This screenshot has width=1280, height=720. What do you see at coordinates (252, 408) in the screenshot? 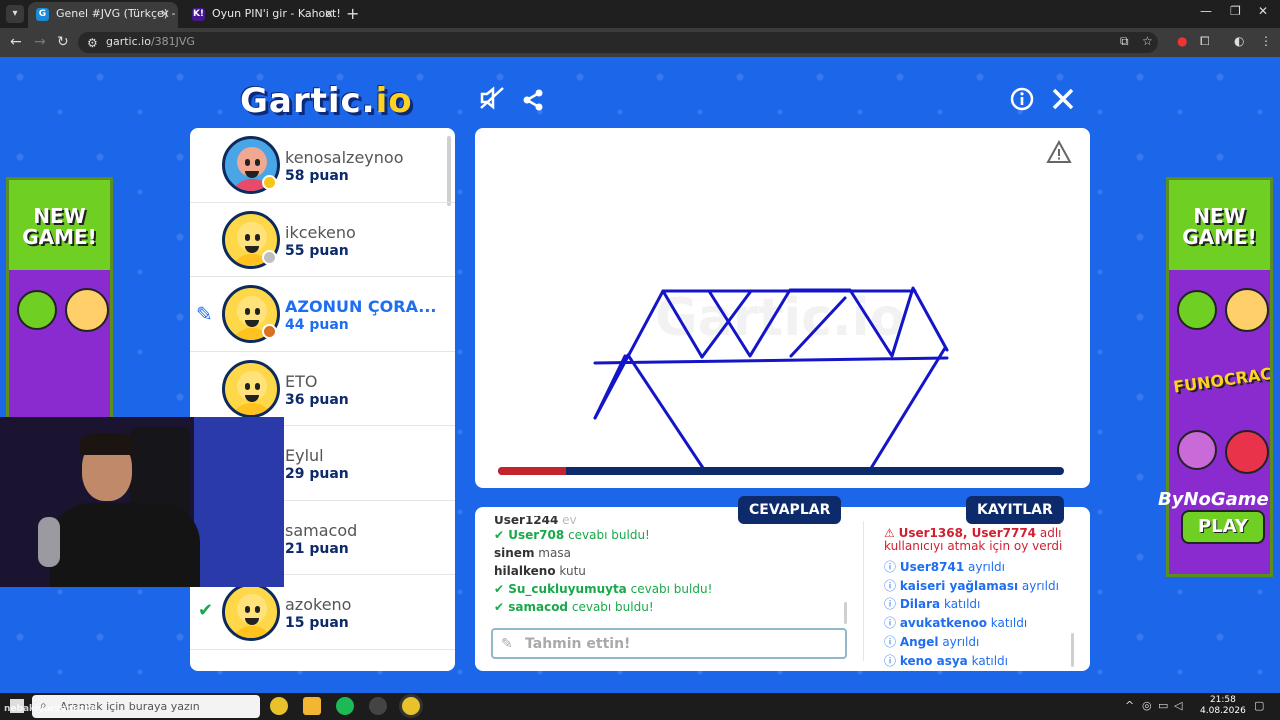
I see `avatar-body` at bounding box center [252, 408].